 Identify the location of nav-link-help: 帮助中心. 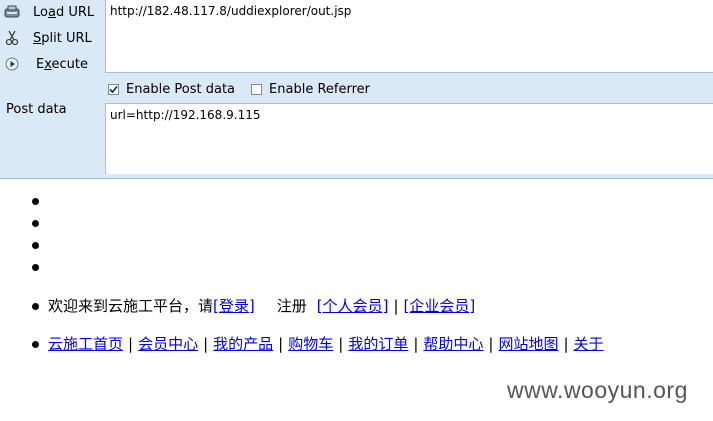
(453, 344).